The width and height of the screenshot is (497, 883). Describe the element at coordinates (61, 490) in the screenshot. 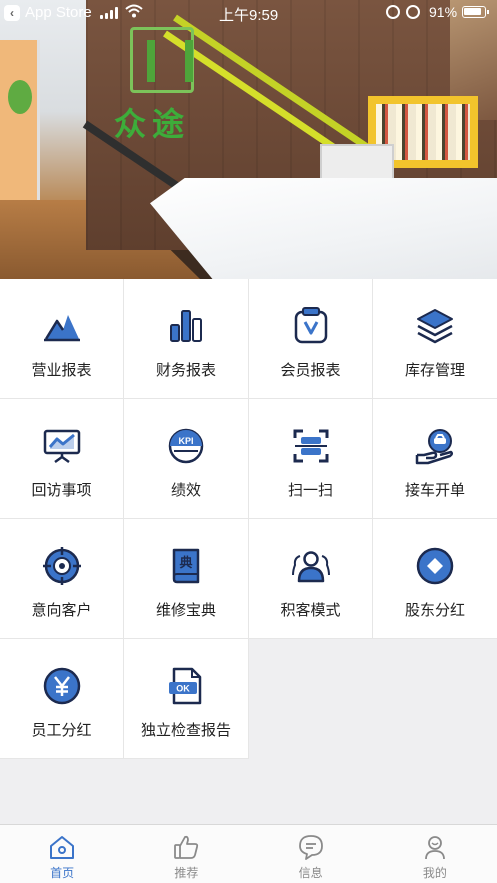

I see `menu-label: 回访事项` at that location.